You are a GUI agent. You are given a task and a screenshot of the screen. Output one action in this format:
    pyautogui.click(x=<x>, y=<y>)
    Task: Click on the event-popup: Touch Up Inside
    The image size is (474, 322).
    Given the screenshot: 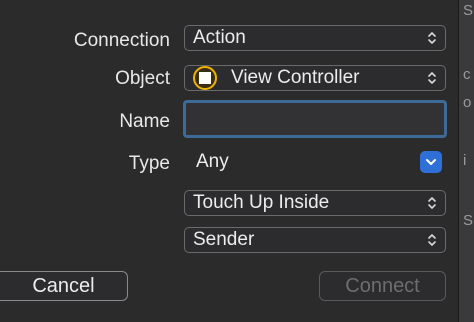 What is the action you would take?
    pyautogui.click(x=315, y=203)
    